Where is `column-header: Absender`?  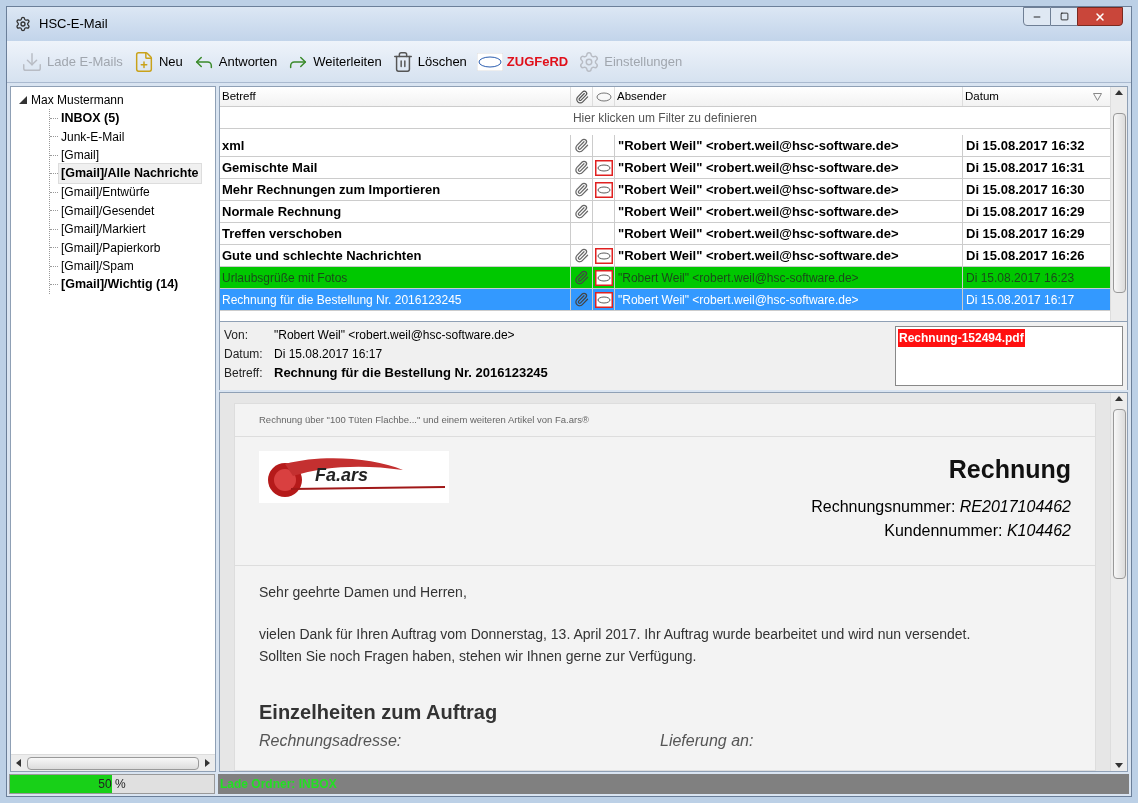 column-header: Absender is located at coordinates (789, 96).